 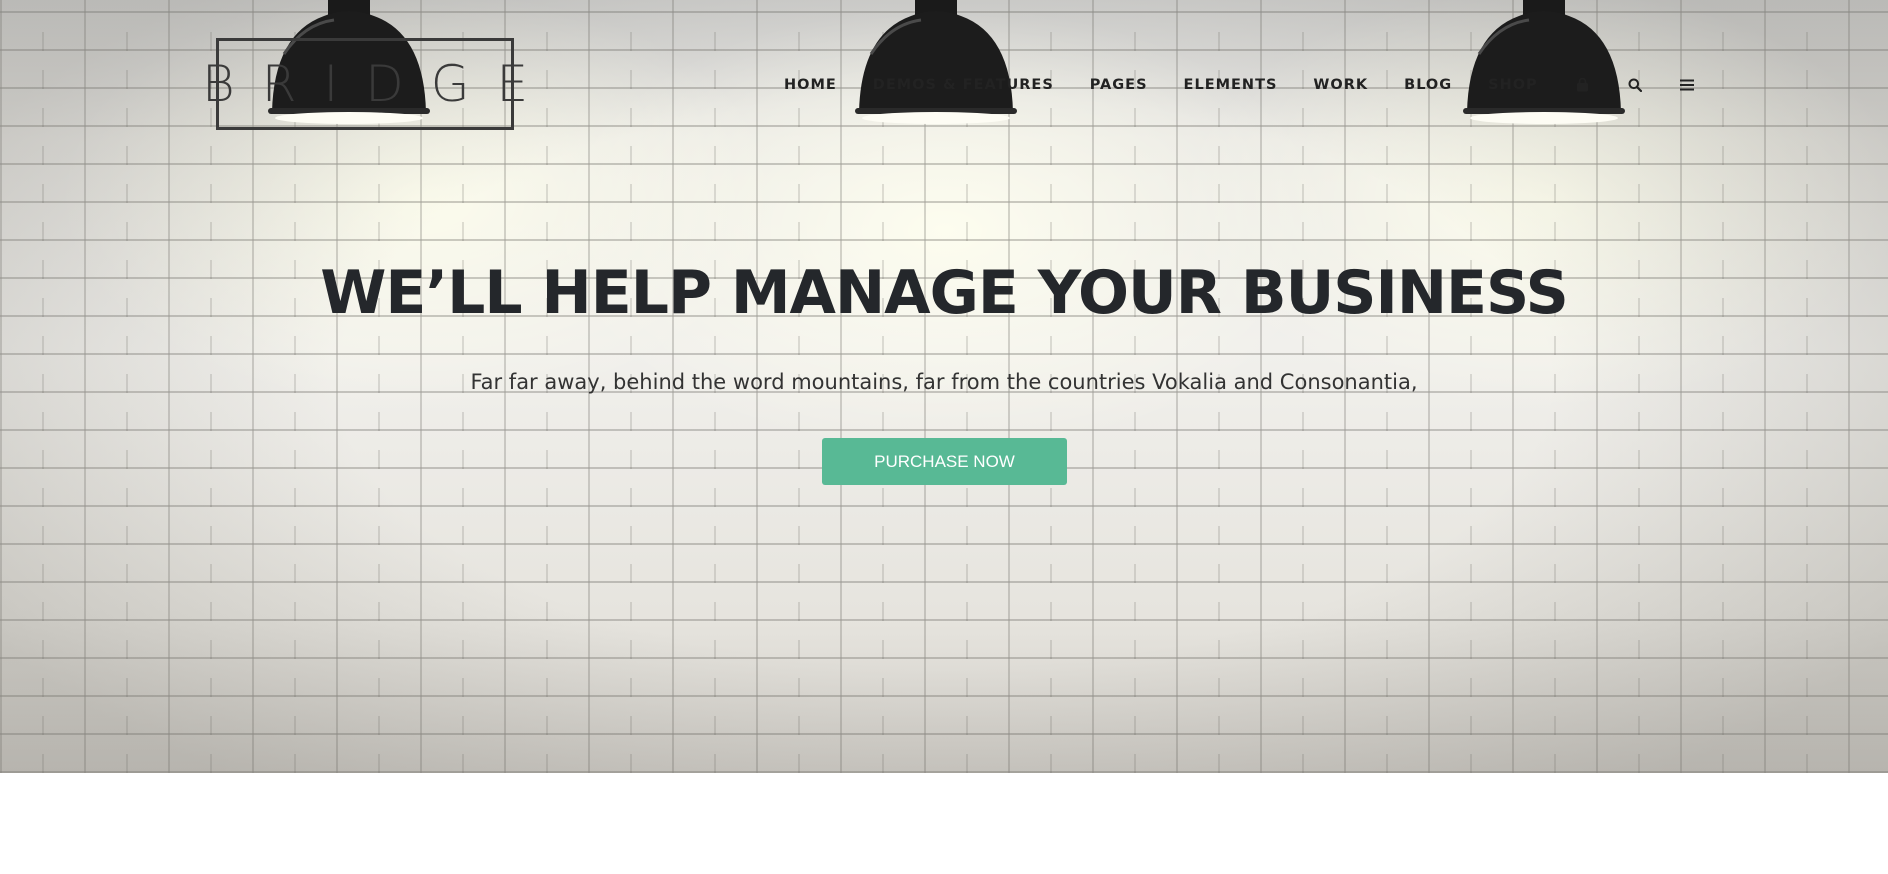 What do you see at coordinates (1428, 85) in the screenshot?
I see `nav-item-blog: BLOG` at bounding box center [1428, 85].